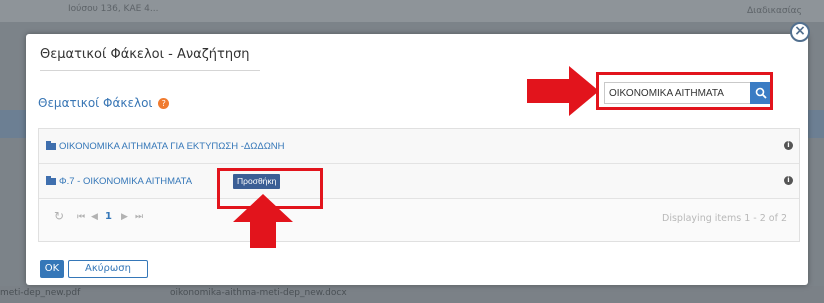 Image resolution: width=824 pixels, height=303 pixels. I want to click on title-divider, so click(150, 70).